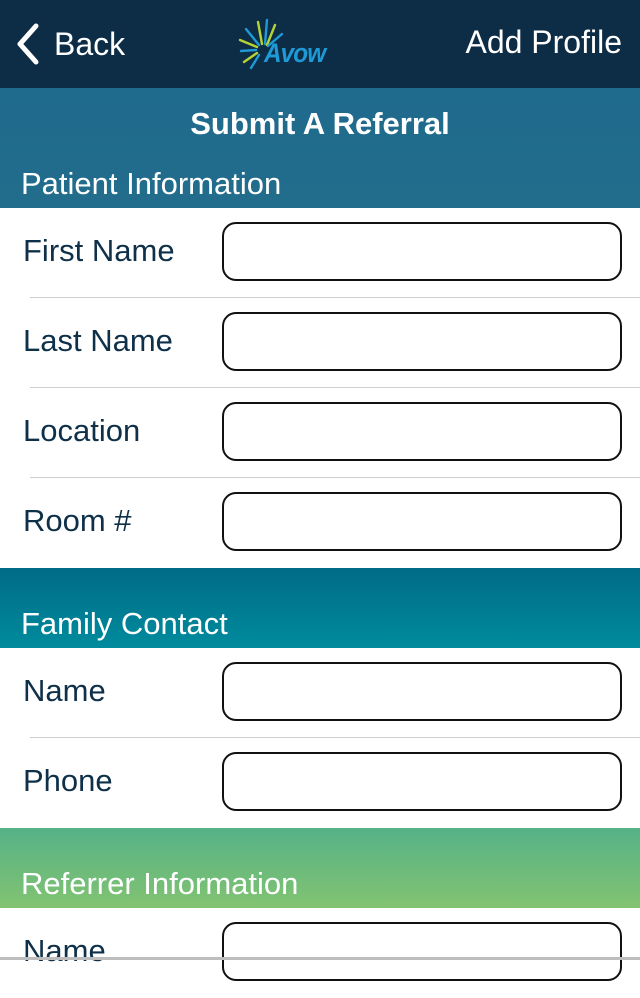 The image size is (640, 998). I want to click on back-button: Back, so click(69, 44).